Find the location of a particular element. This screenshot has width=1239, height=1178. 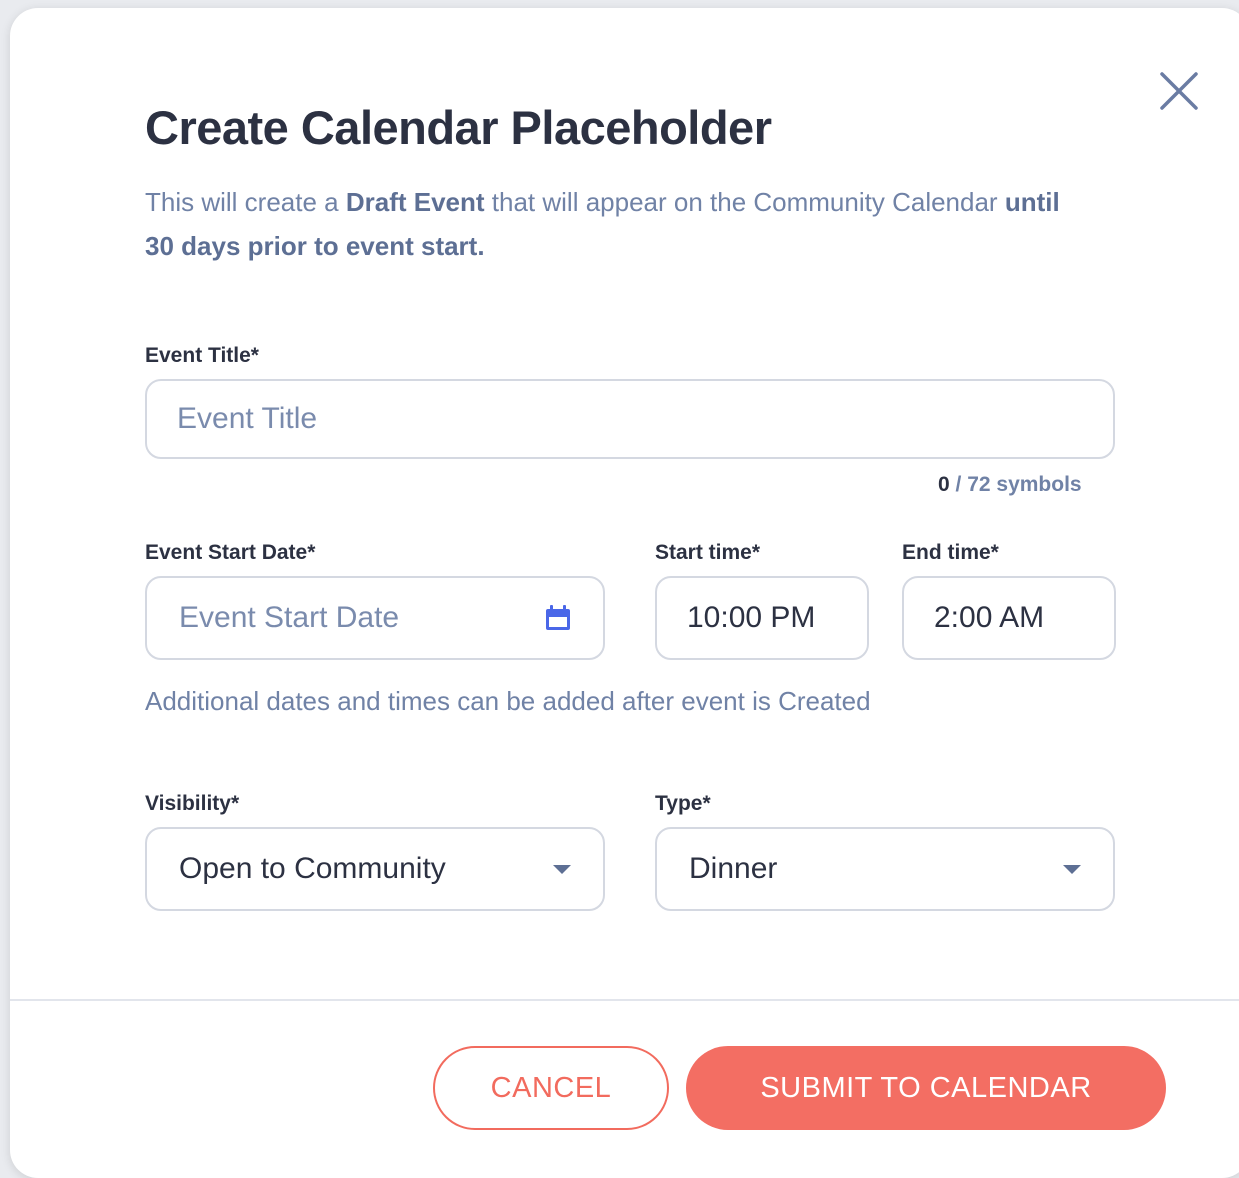

character-counter: 0 / 72 symbols is located at coordinates (1010, 485).